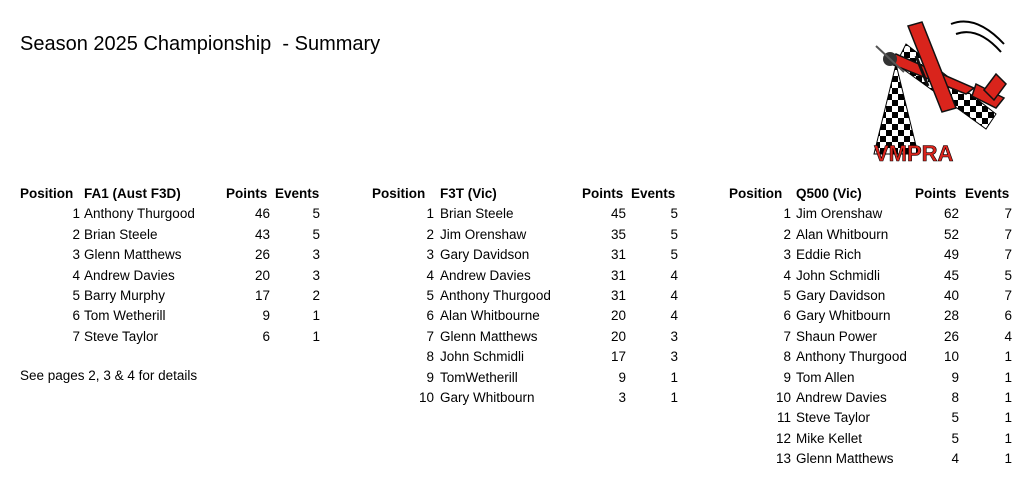 The width and height of the screenshot is (1024, 480). I want to click on table-header-row: Position F3T (Vic) Points Events, so click(532, 194).